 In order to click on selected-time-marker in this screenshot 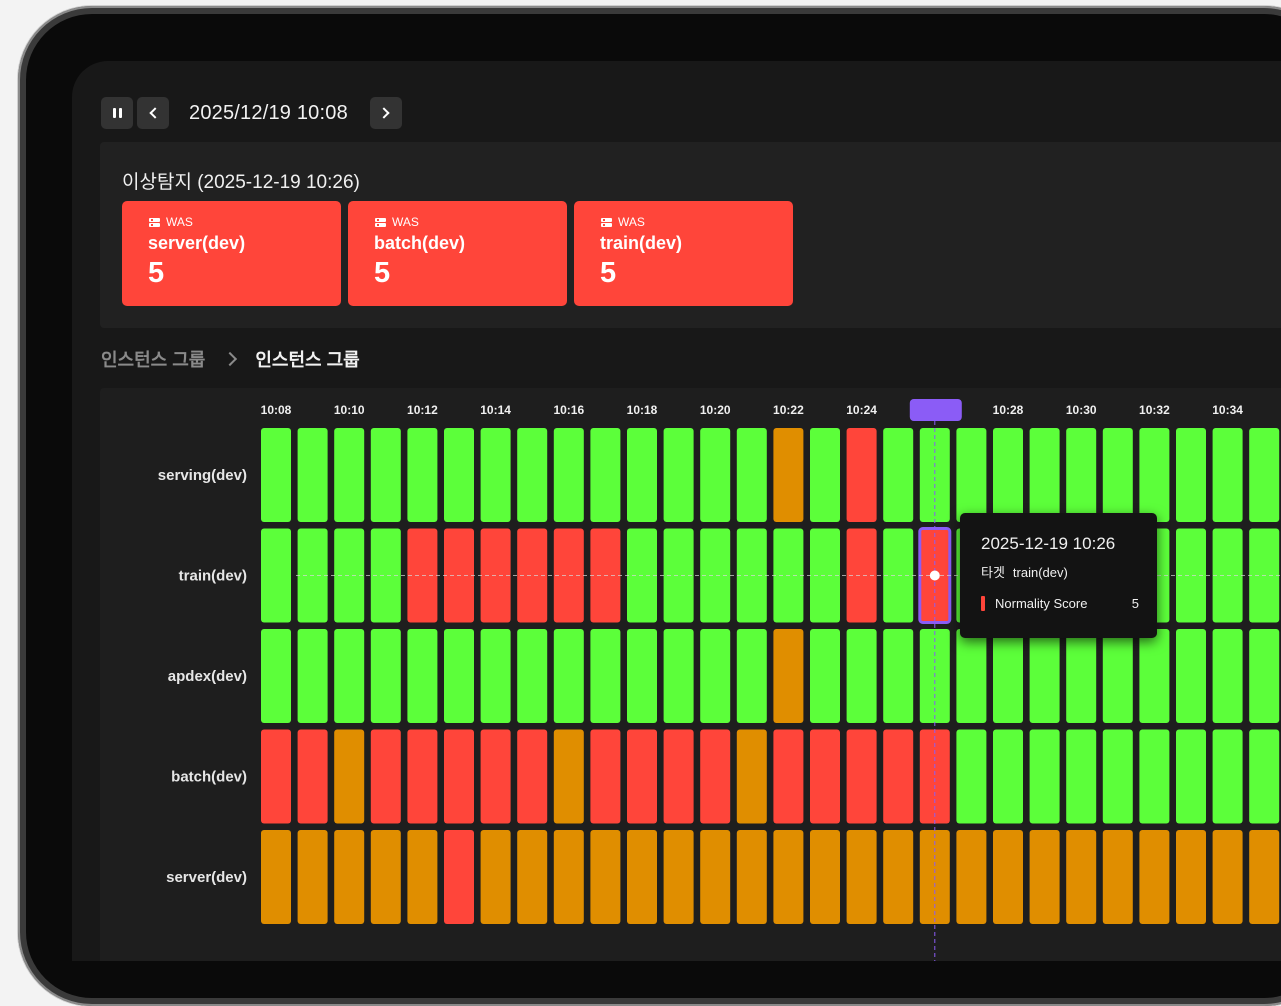, I will do `click(935, 410)`.